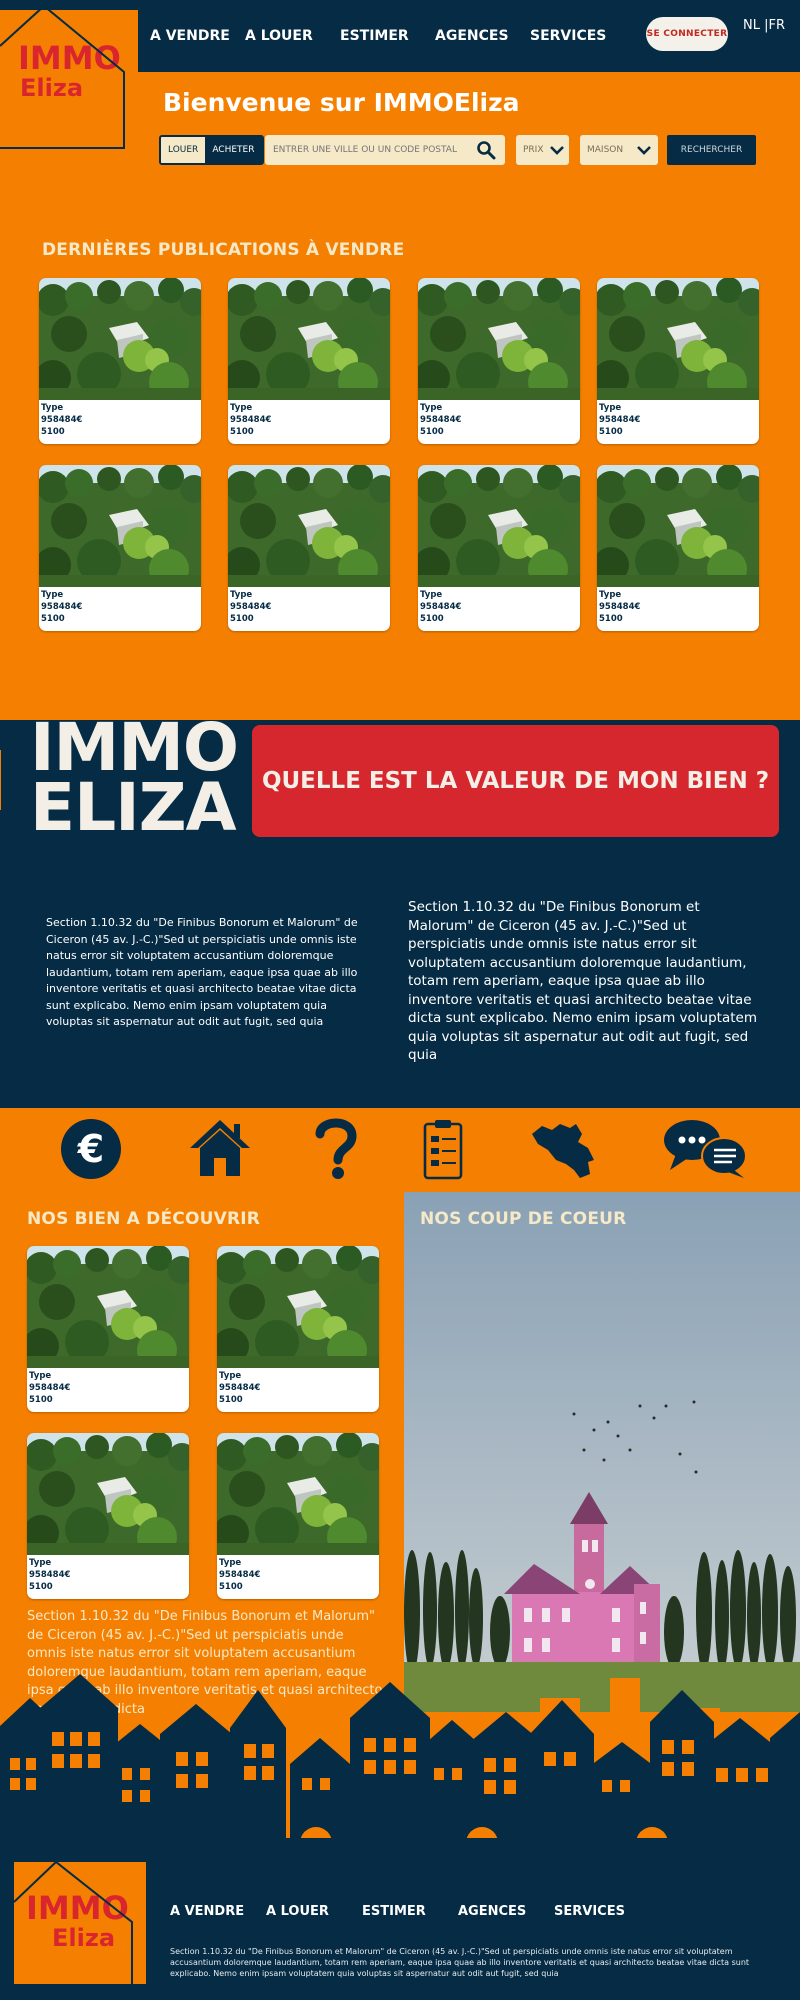  Describe the element at coordinates (563, 1152) in the screenshot. I see `belgium-map-icon` at that location.